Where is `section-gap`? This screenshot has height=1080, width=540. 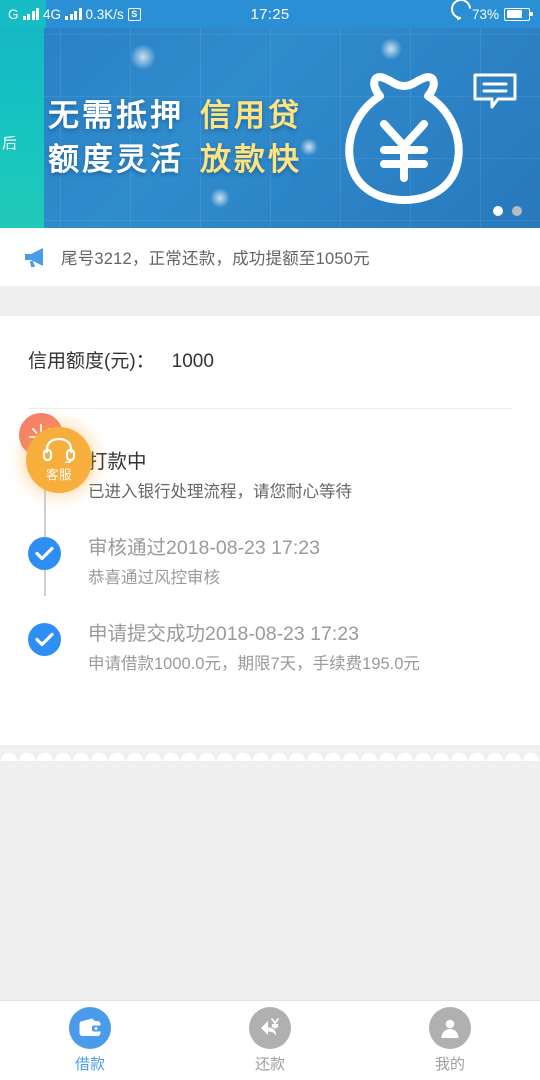 section-gap is located at coordinates (270, 301).